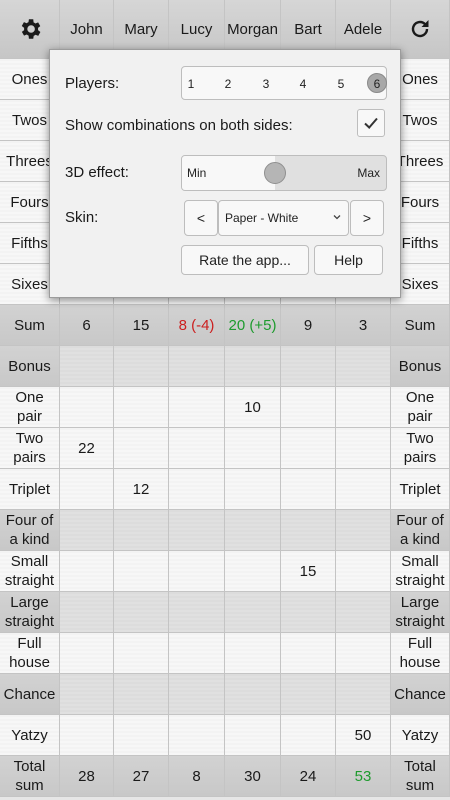 This screenshot has width=450, height=800. Describe the element at coordinates (253, 407) in the screenshot. I see `score-cell: 10` at that location.